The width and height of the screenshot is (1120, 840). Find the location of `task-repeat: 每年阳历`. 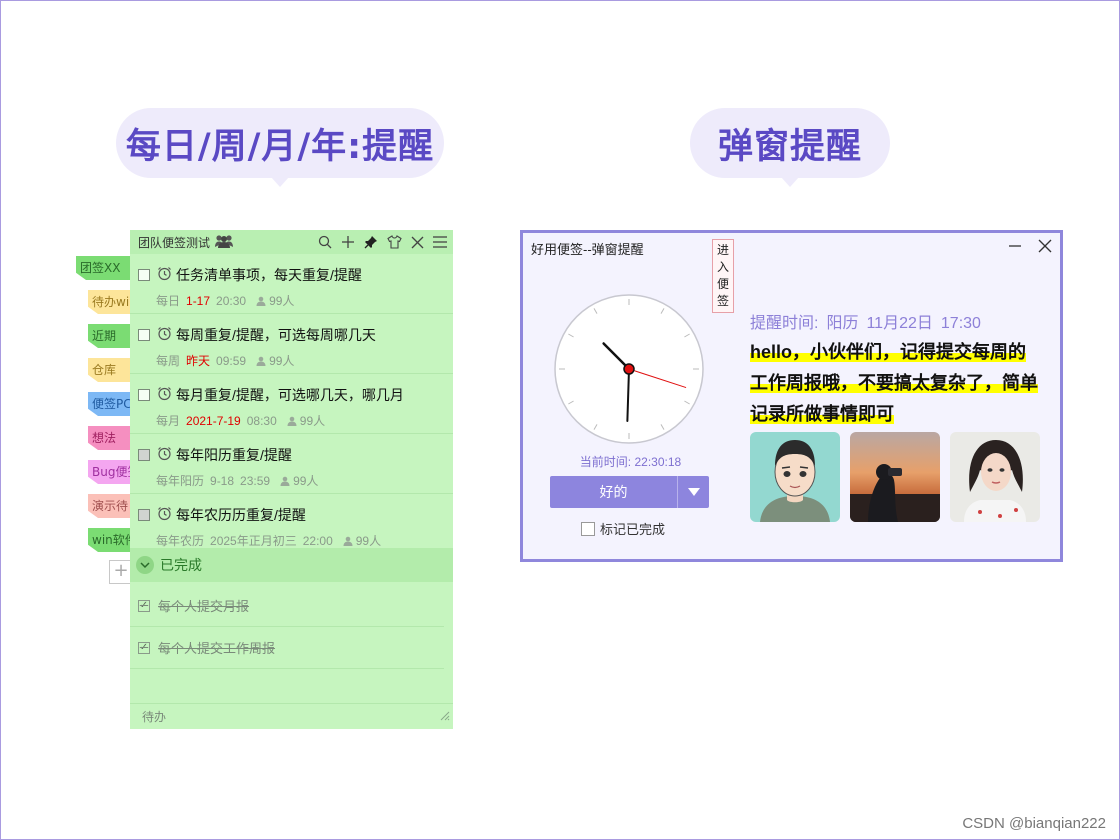

task-repeat: 每年阳历 is located at coordinates (180, 481).